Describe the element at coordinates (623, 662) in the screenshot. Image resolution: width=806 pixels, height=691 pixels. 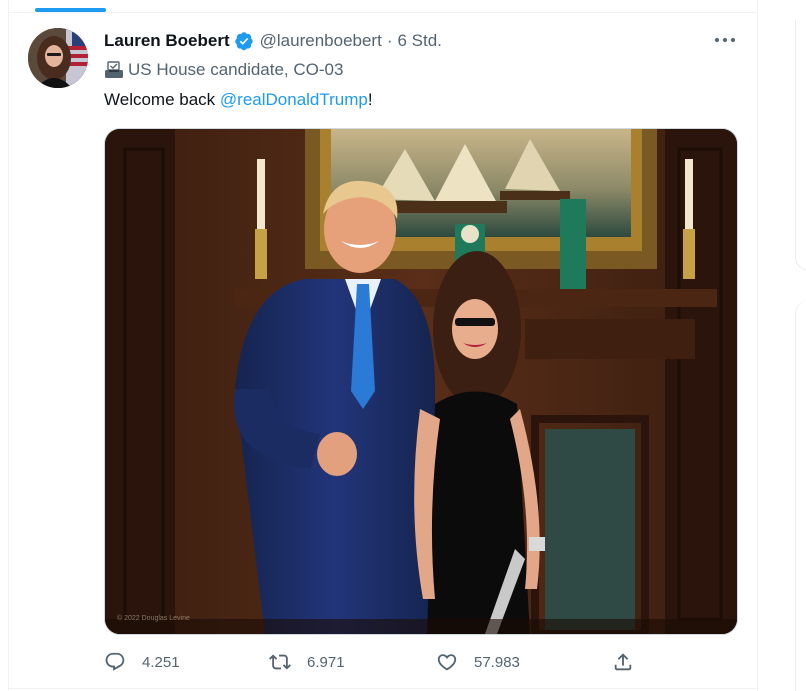
I see `share-icon` at that location.